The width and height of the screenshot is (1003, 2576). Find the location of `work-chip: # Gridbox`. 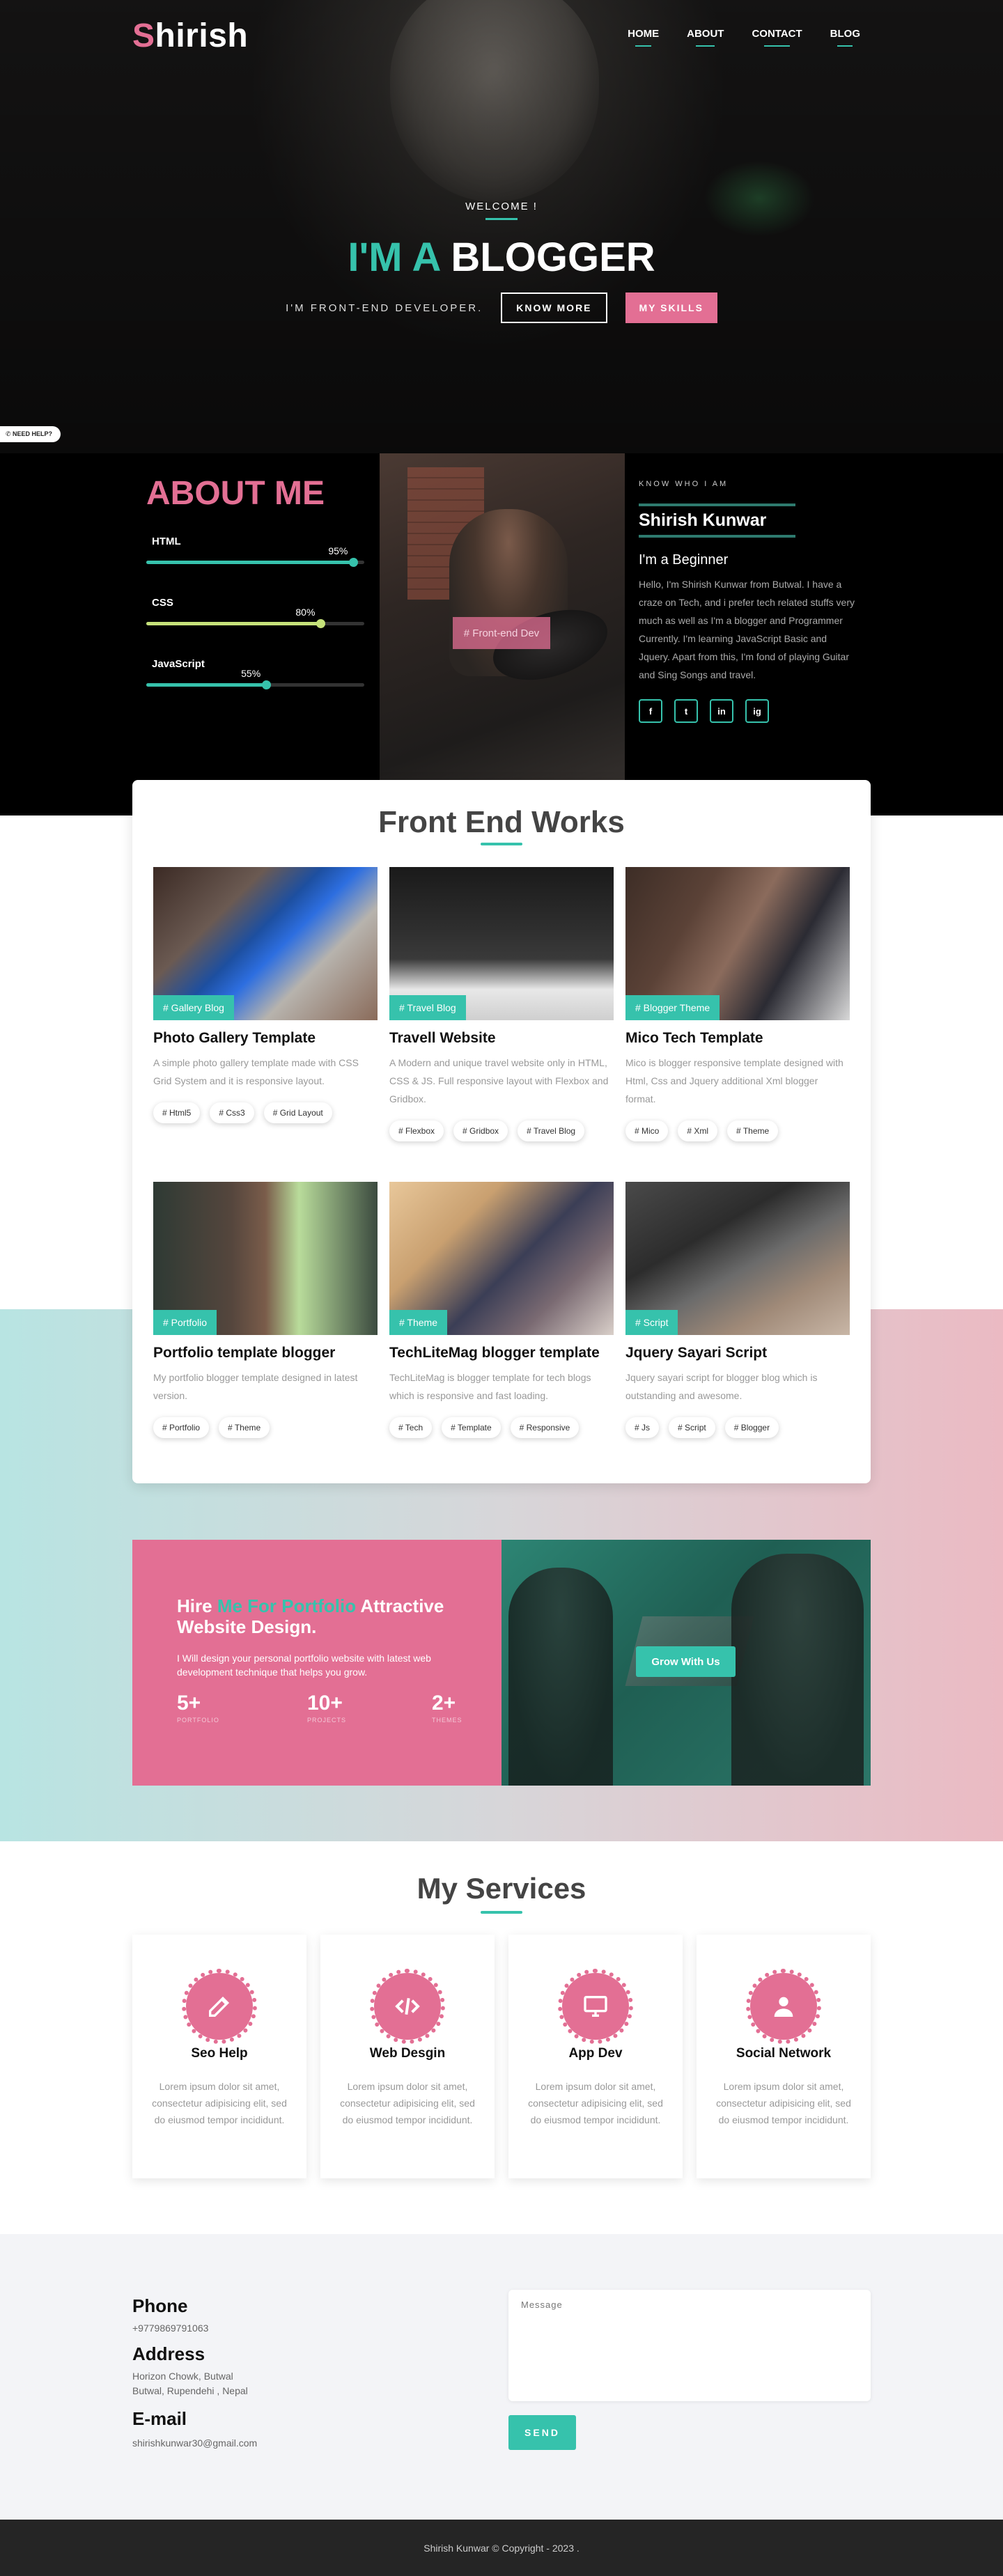

work-chip: # Gridbox is located at coordinates (480, 1131).